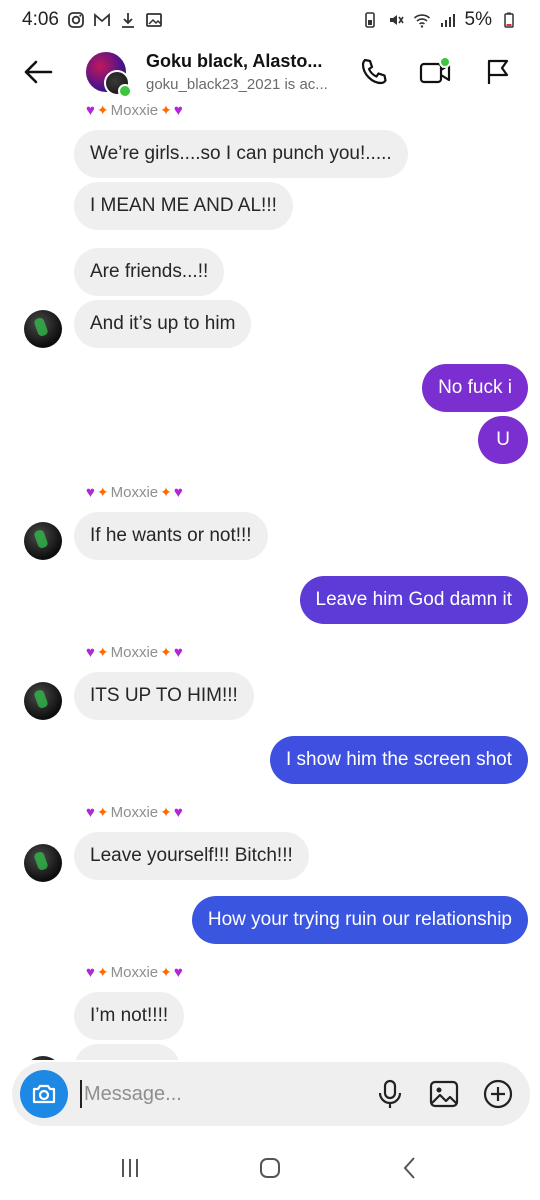 The width and height of the screenshot is (540, 1200). Describe the element at coordinates (270, 20) in the screenshot. I see `status-bar: 4:06 5%` at that location.